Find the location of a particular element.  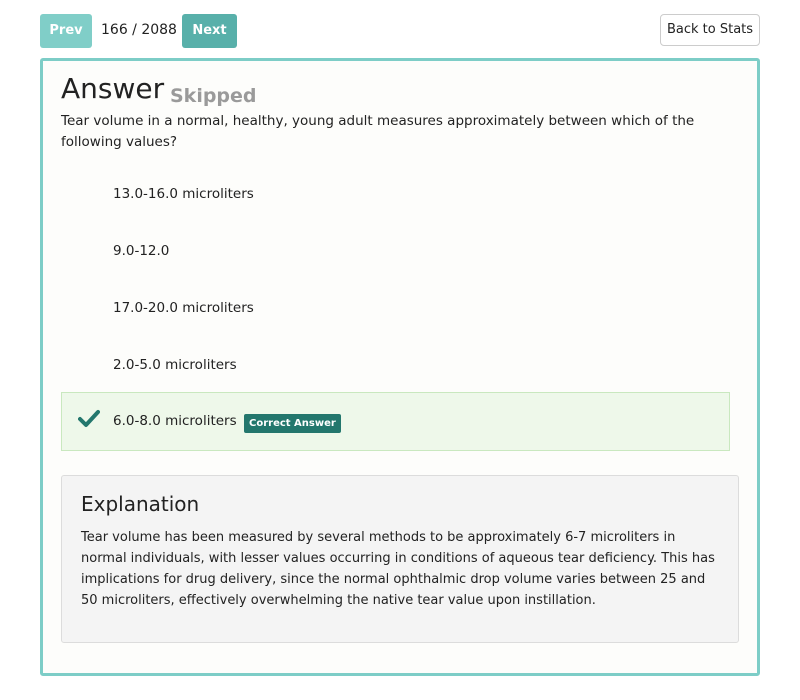

navigation-bar: Prev 166 / 2088 Next Back to Stats is located at coordinates (400, 31).